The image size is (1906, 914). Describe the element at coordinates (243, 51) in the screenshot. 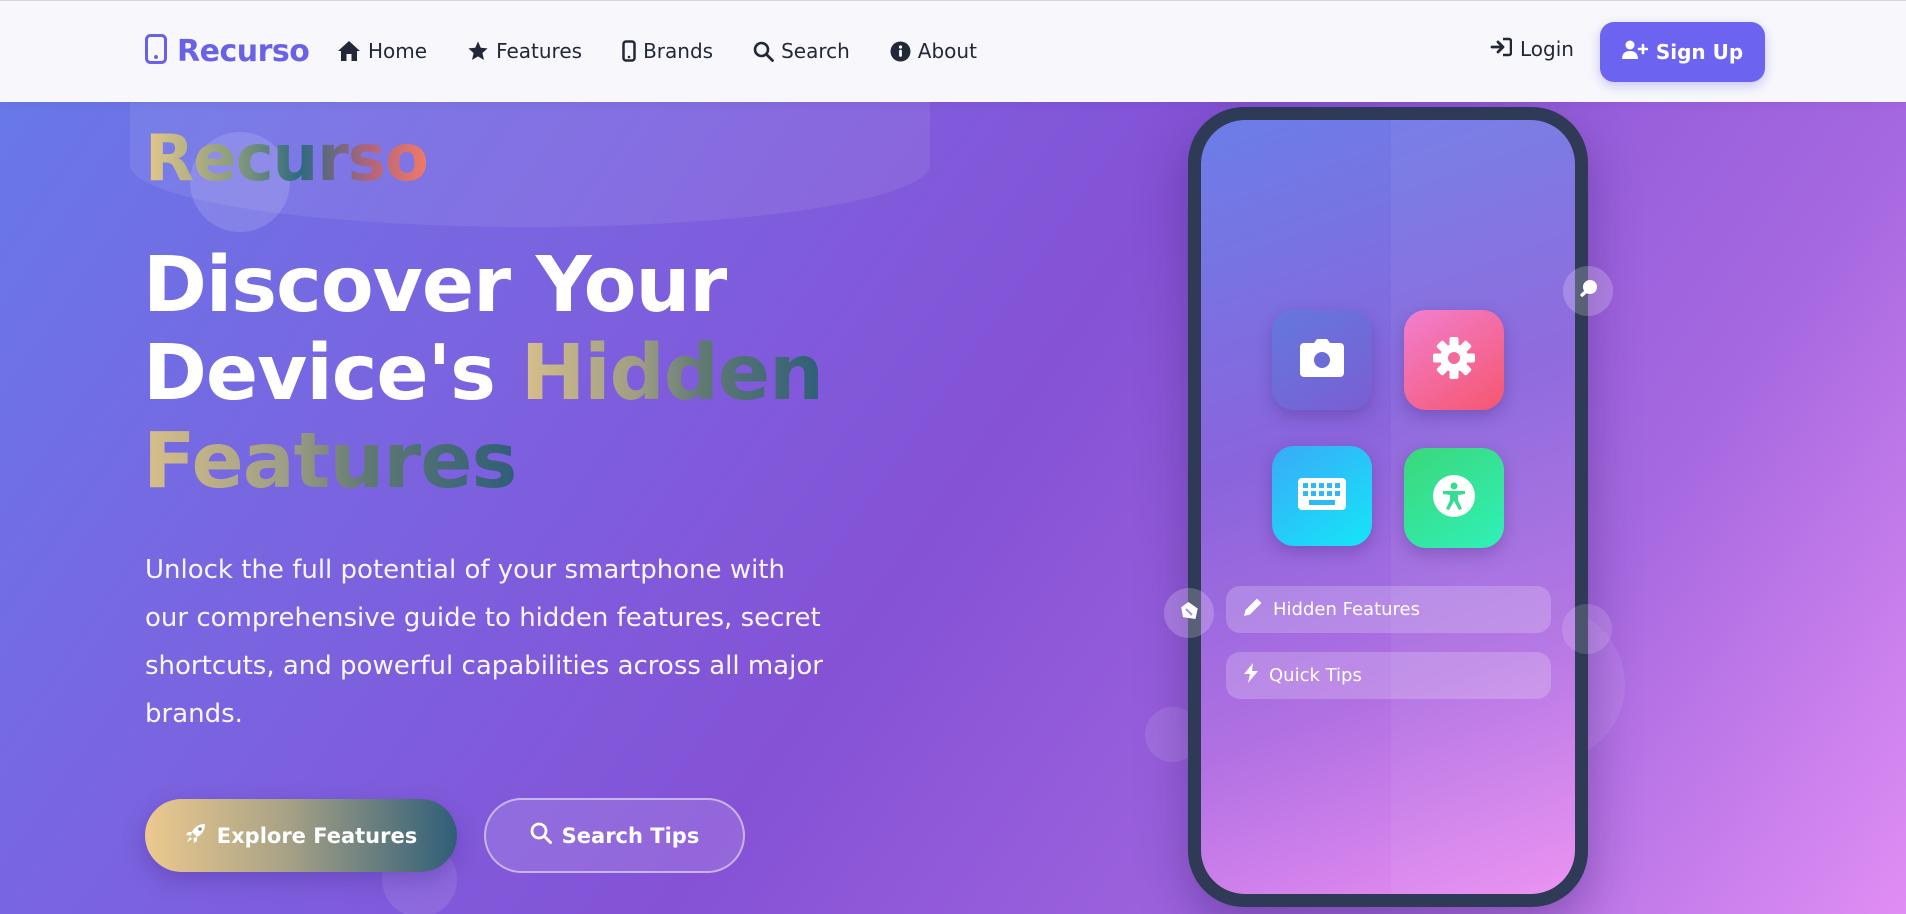

I see `brand-name: Recurso` at that location.